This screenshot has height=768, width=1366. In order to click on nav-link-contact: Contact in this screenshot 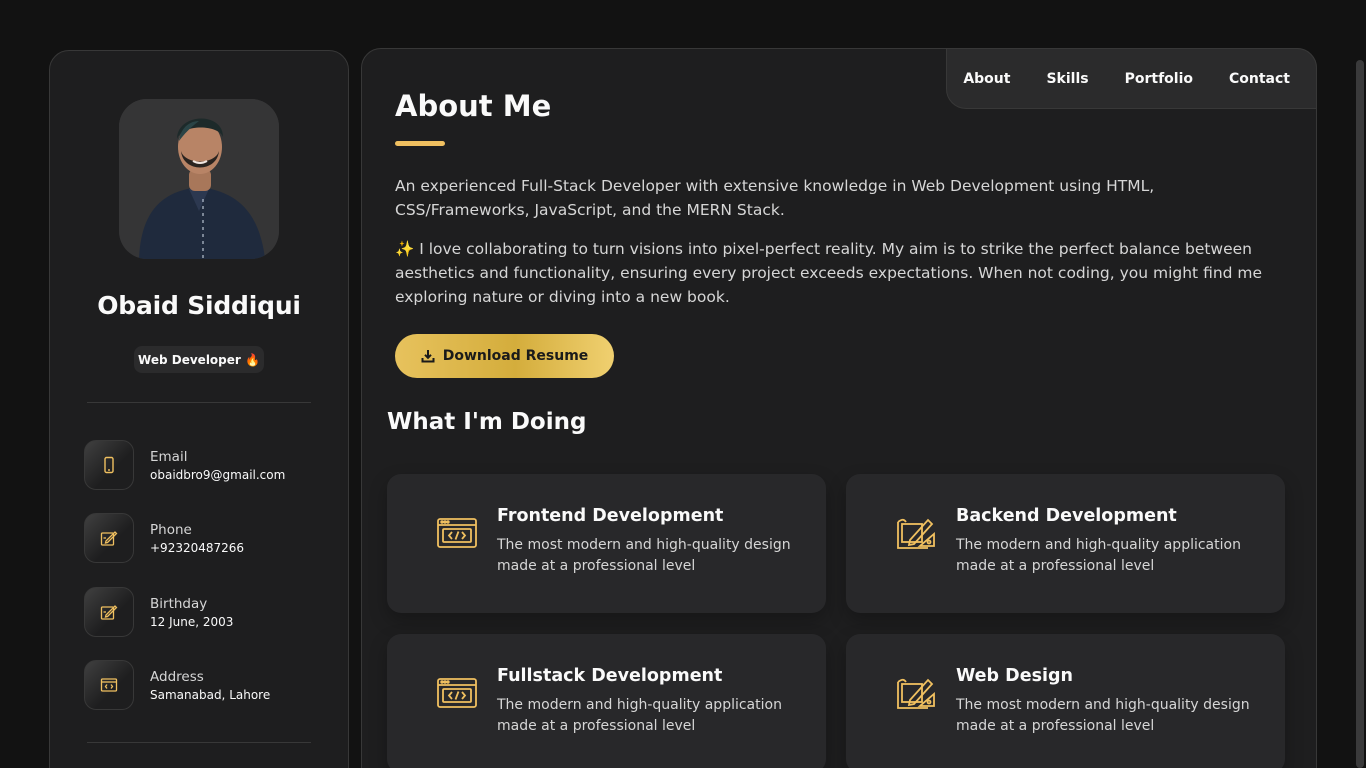, I will do `click(1259, 79)`.